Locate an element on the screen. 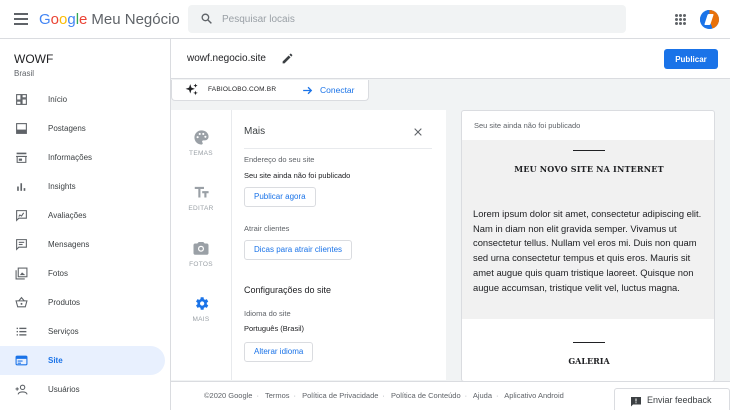  sidebar-item-label: Início is located at coordinates (58, 99).